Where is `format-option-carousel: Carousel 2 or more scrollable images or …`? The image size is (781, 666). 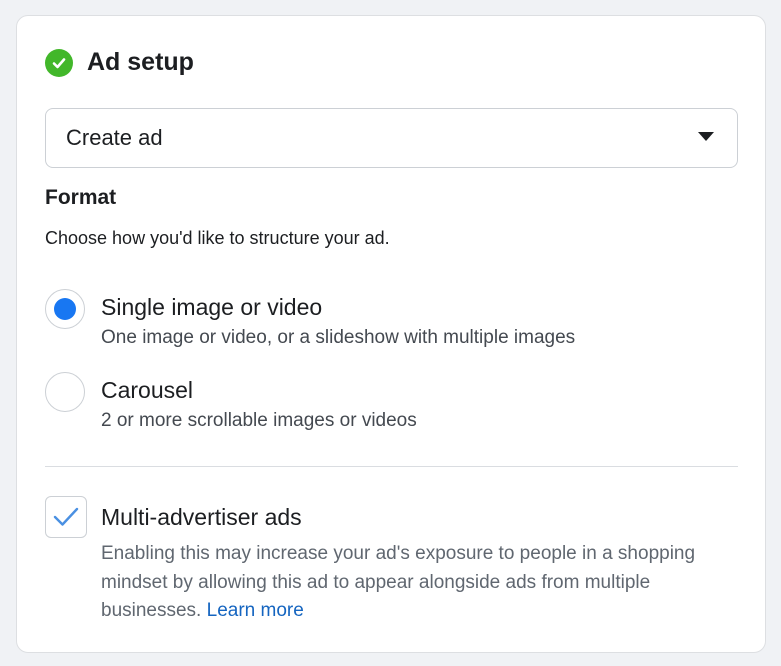
format-option-carousel: Carousel 2 or more scrollable images or … is located at coordinates (231, 402).